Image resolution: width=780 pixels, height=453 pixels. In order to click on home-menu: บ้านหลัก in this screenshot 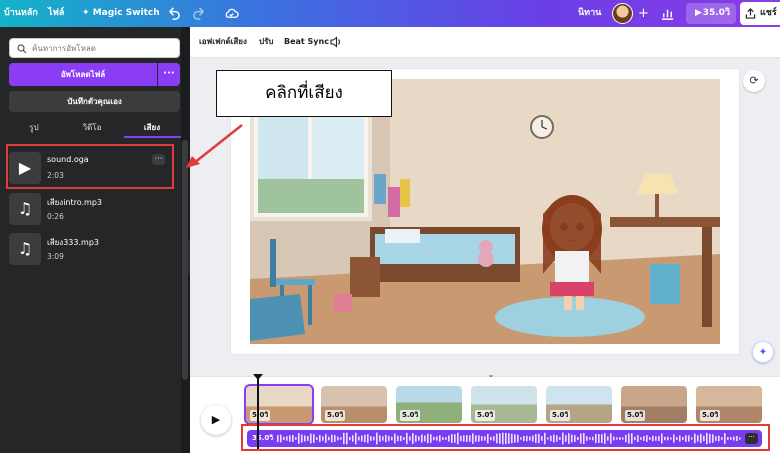, I will do `click(21, 13)`.